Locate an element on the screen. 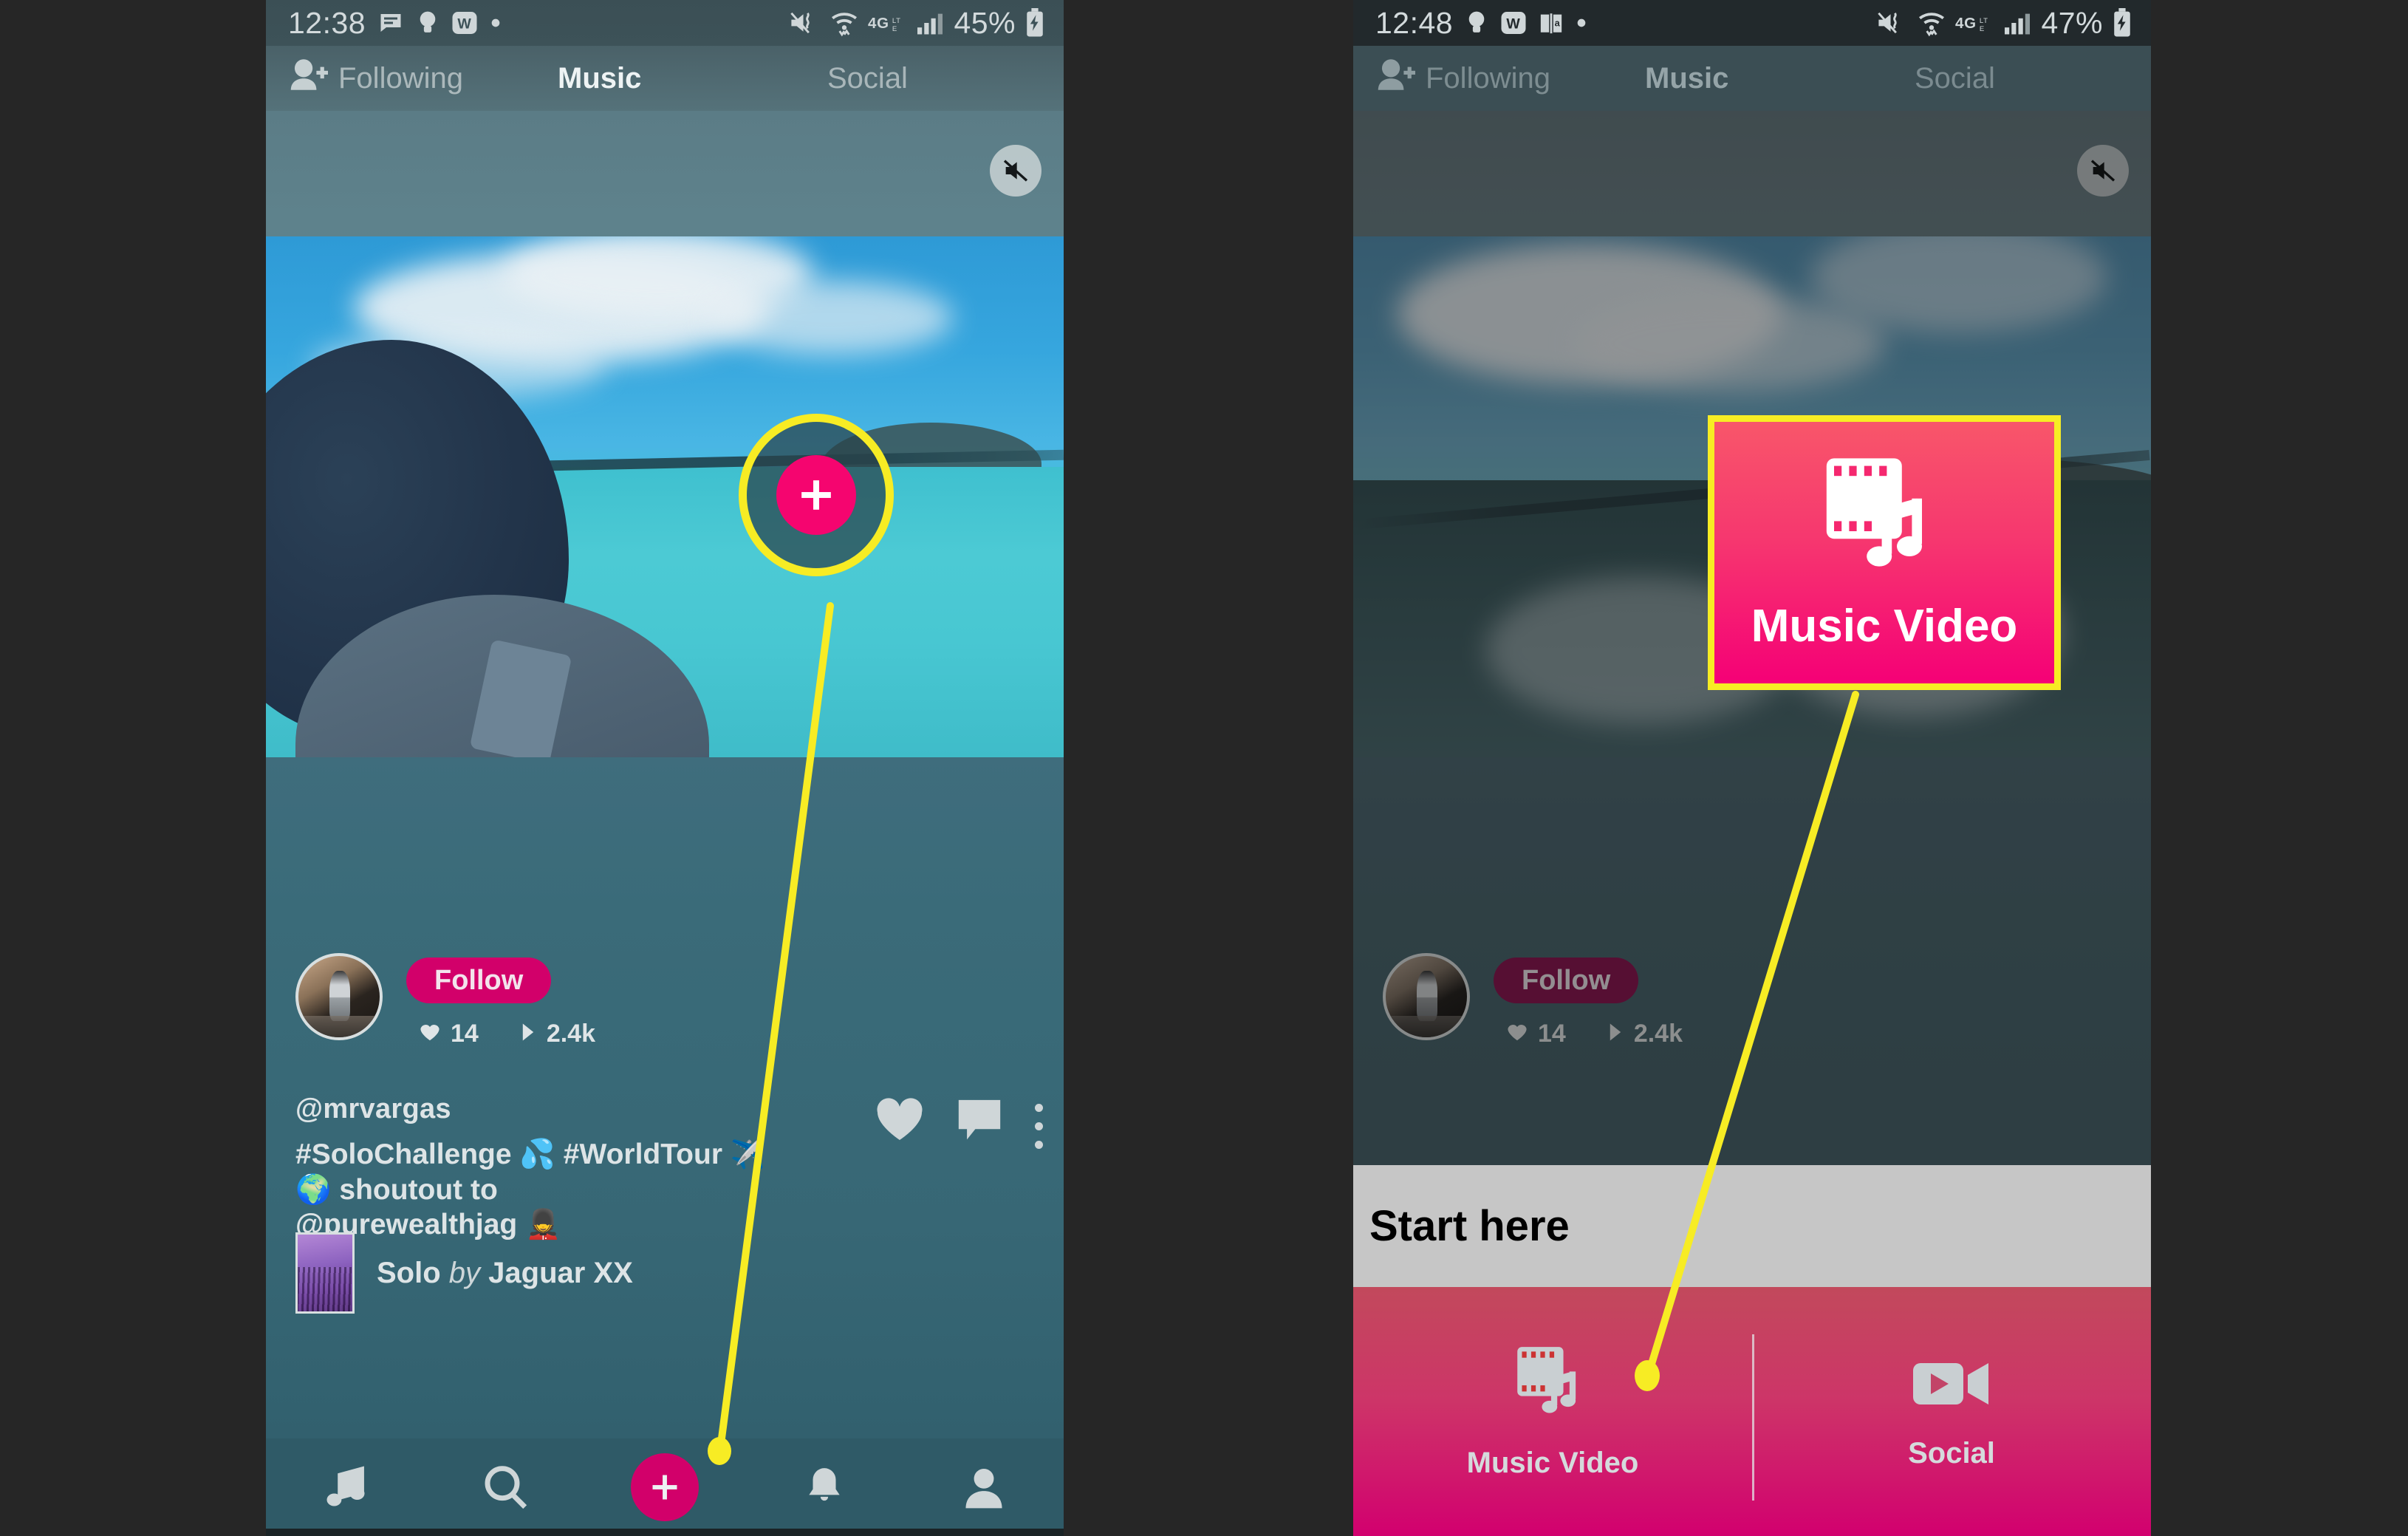  song-by-word: by is located at coordinates (464, 1272).